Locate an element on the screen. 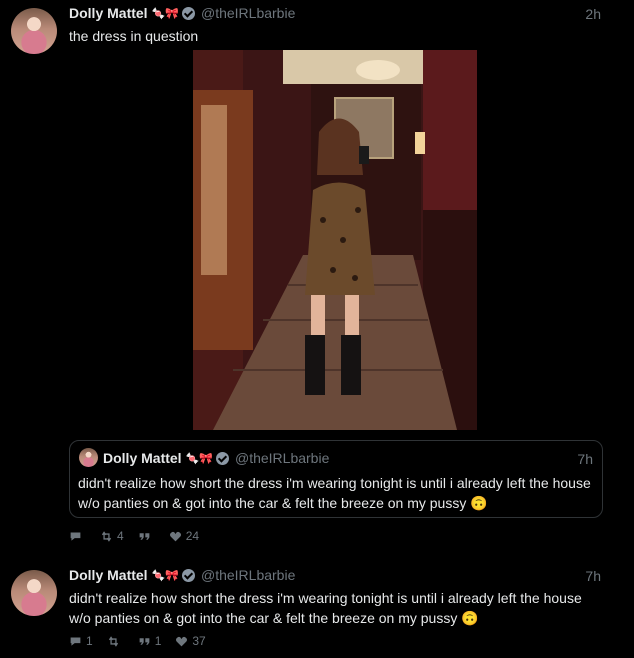  quote-button is located at coordinates (146, 536).